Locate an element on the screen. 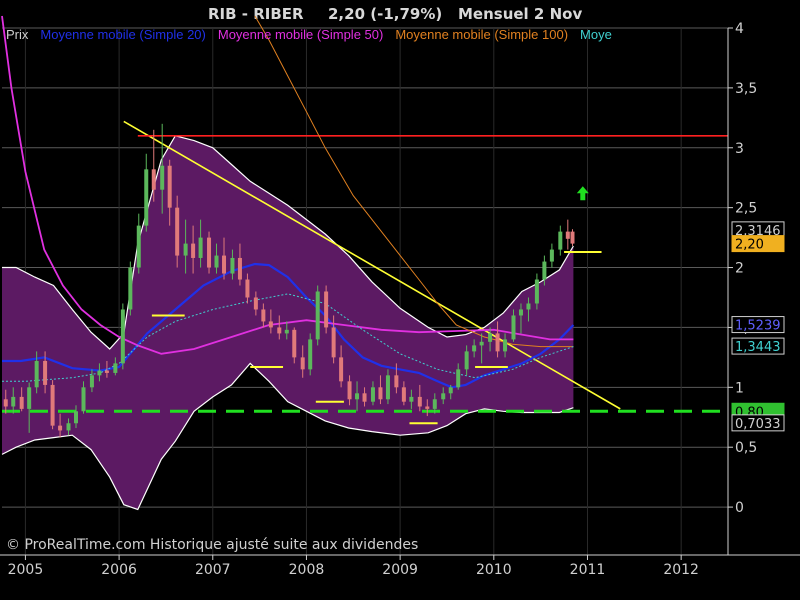  price-label-text: 1,3443 is located at coordinates (758, 347).